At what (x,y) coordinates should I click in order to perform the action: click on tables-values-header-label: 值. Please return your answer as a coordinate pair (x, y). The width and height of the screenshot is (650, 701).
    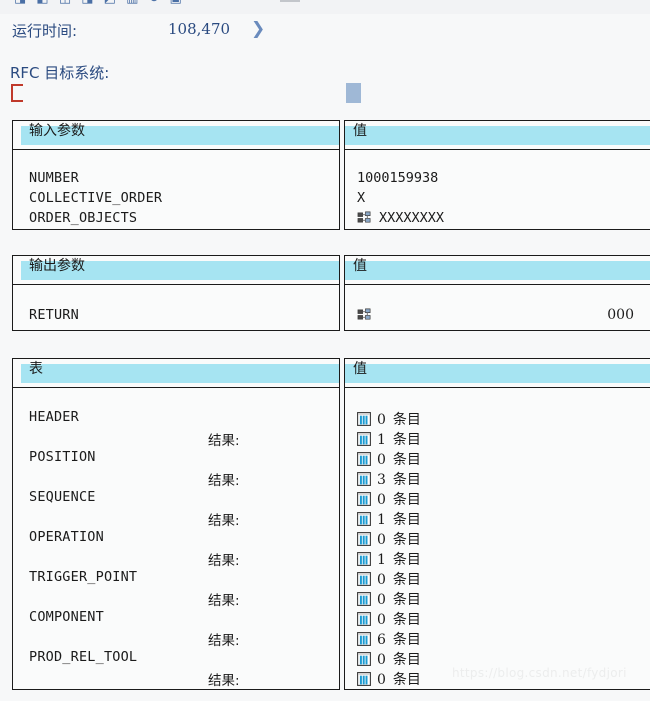
    Looking at the image, I should click on (360, 369).